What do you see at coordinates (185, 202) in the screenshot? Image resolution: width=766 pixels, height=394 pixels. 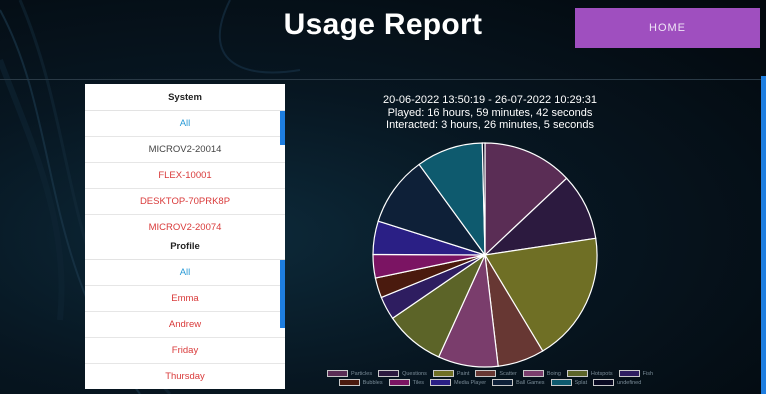 I see `system-item: DESKTOP-70PRK8P` at bounding box center [185, 202].